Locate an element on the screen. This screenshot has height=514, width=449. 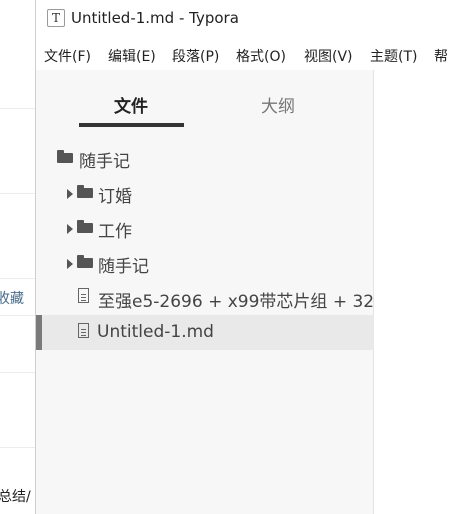
tree-file-xeon: 至强e5-2696 + x99带芯片组 + 32G is located at coordinates (211, 297).